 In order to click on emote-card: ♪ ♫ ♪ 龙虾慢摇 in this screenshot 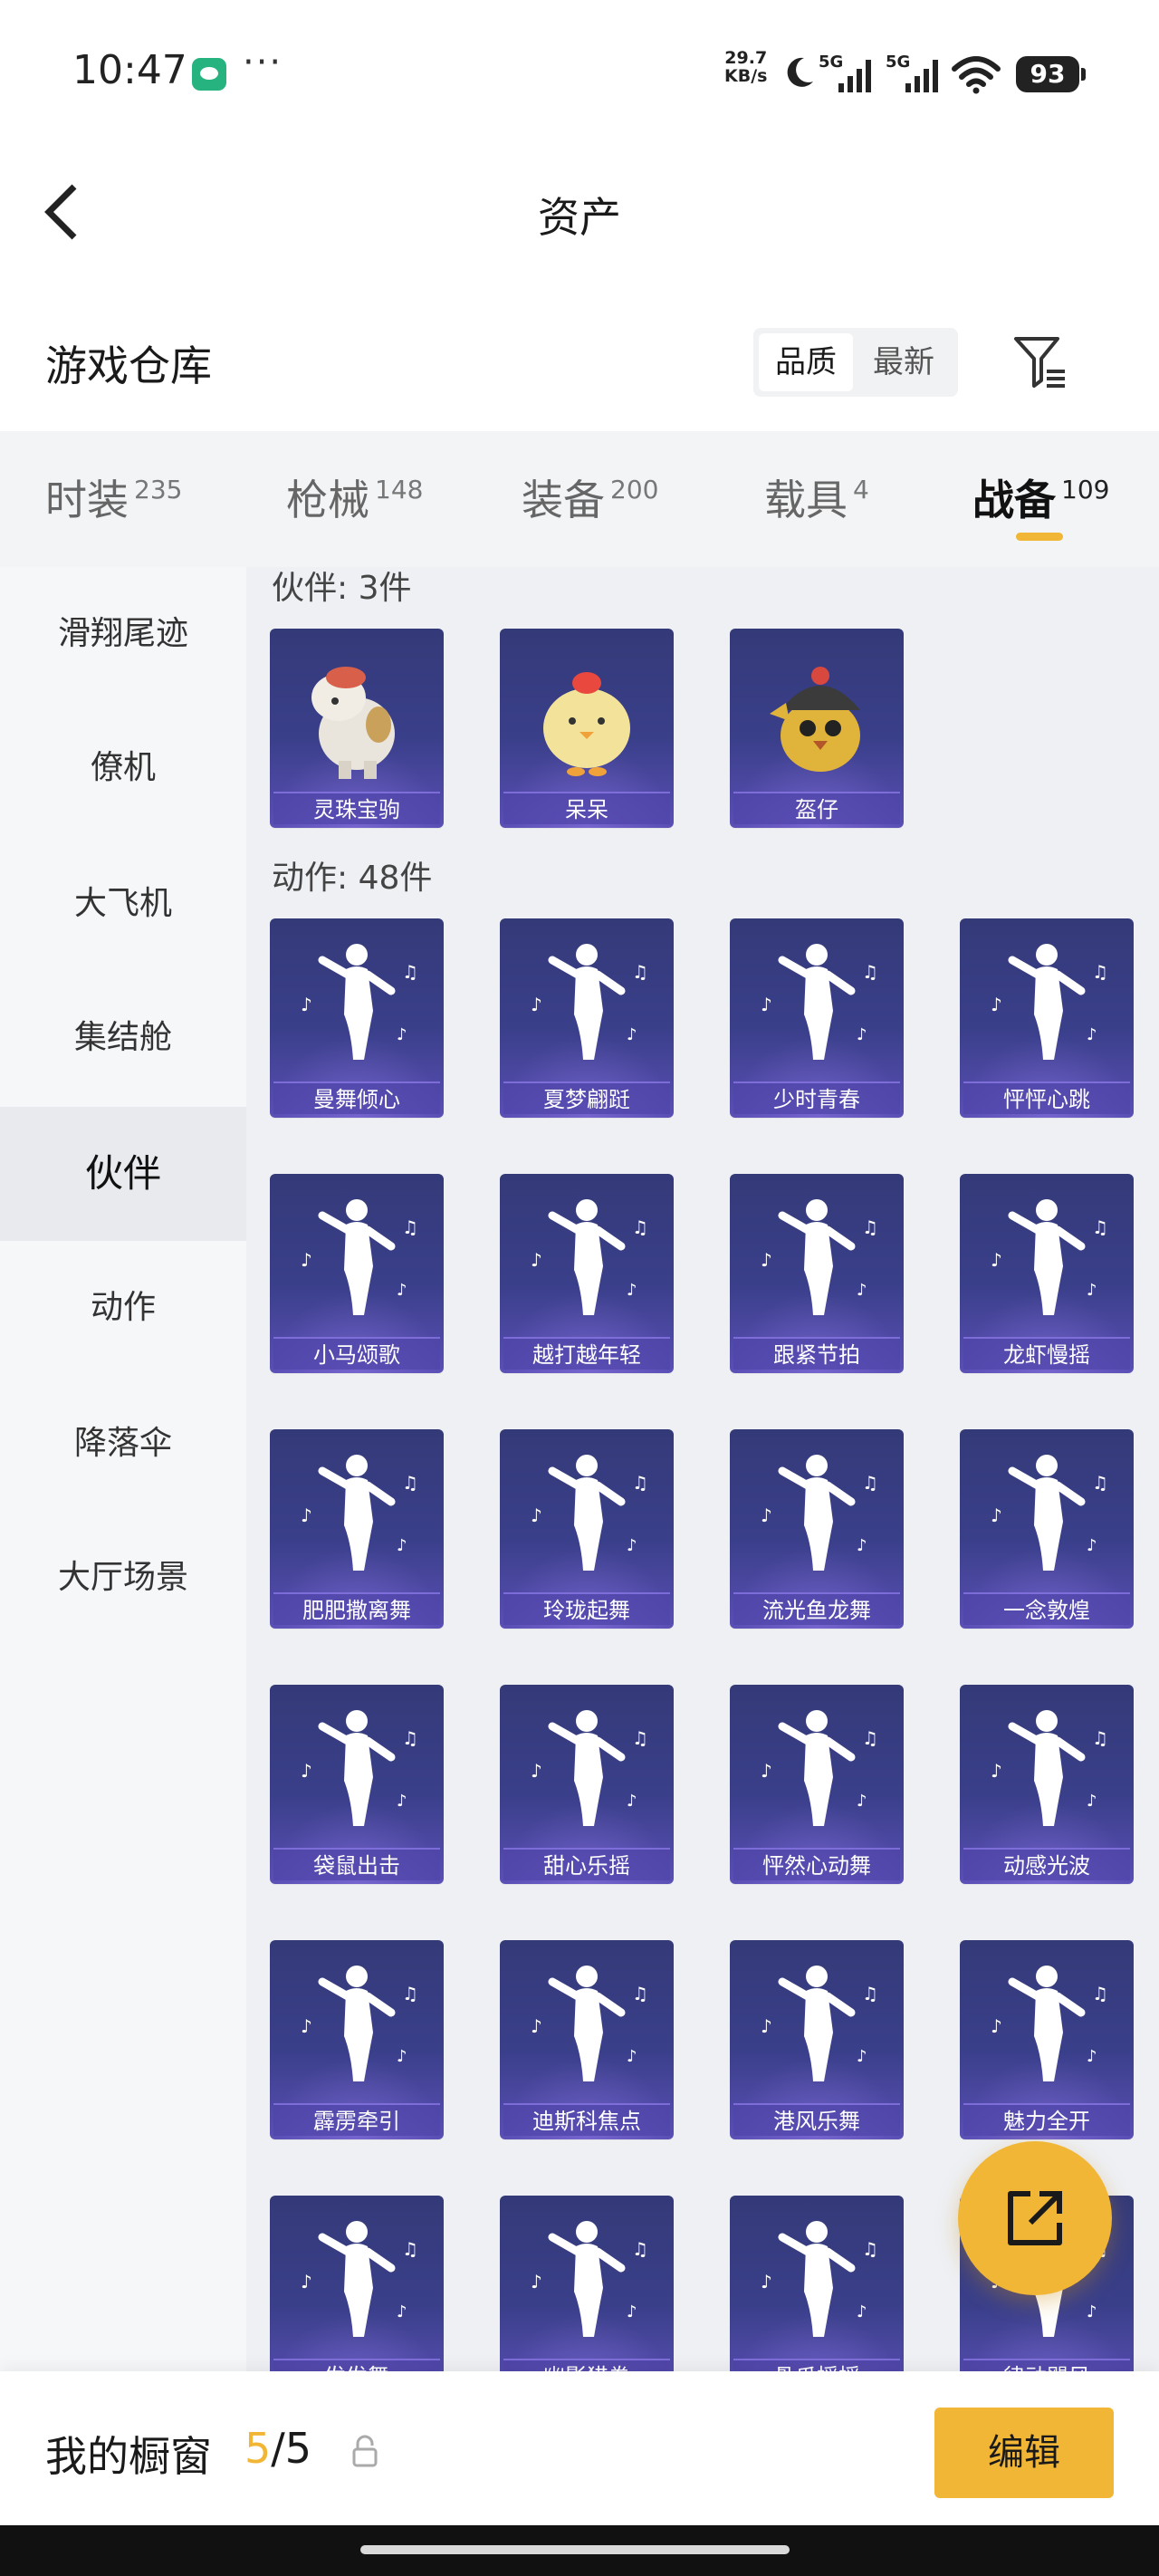, I will do `click(1047, 1273)`.